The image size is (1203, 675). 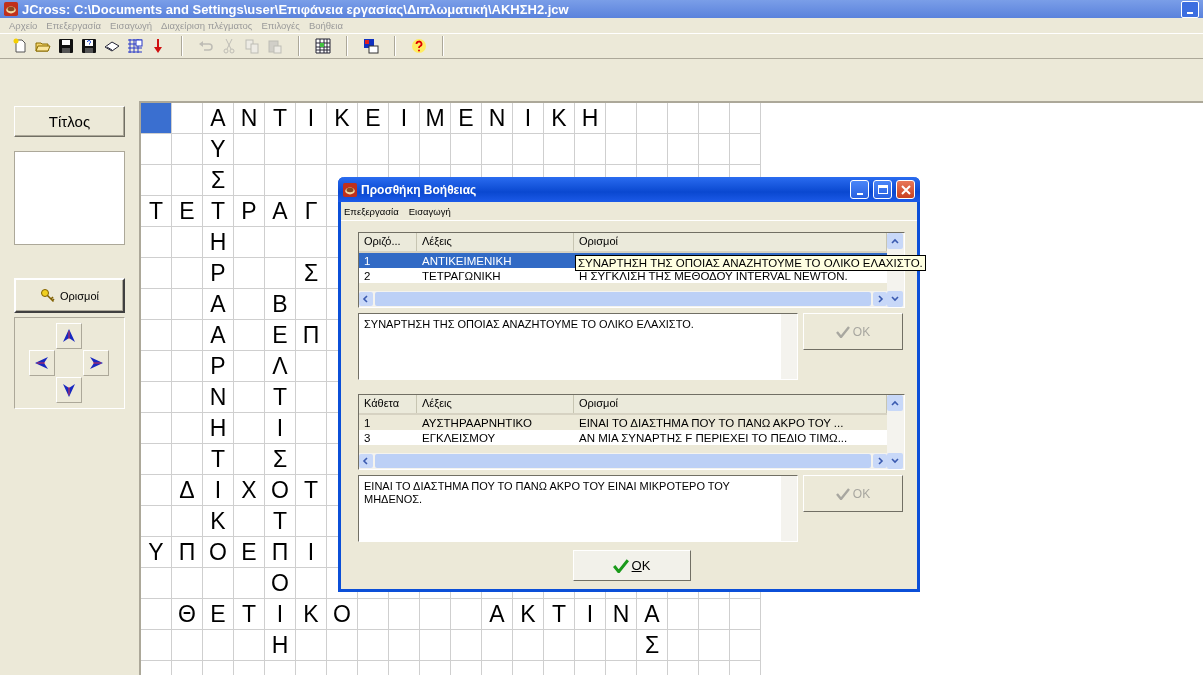 I want to click on dialog-title: Προσθήκη Βοήθειας, so click(x=419, y=189).